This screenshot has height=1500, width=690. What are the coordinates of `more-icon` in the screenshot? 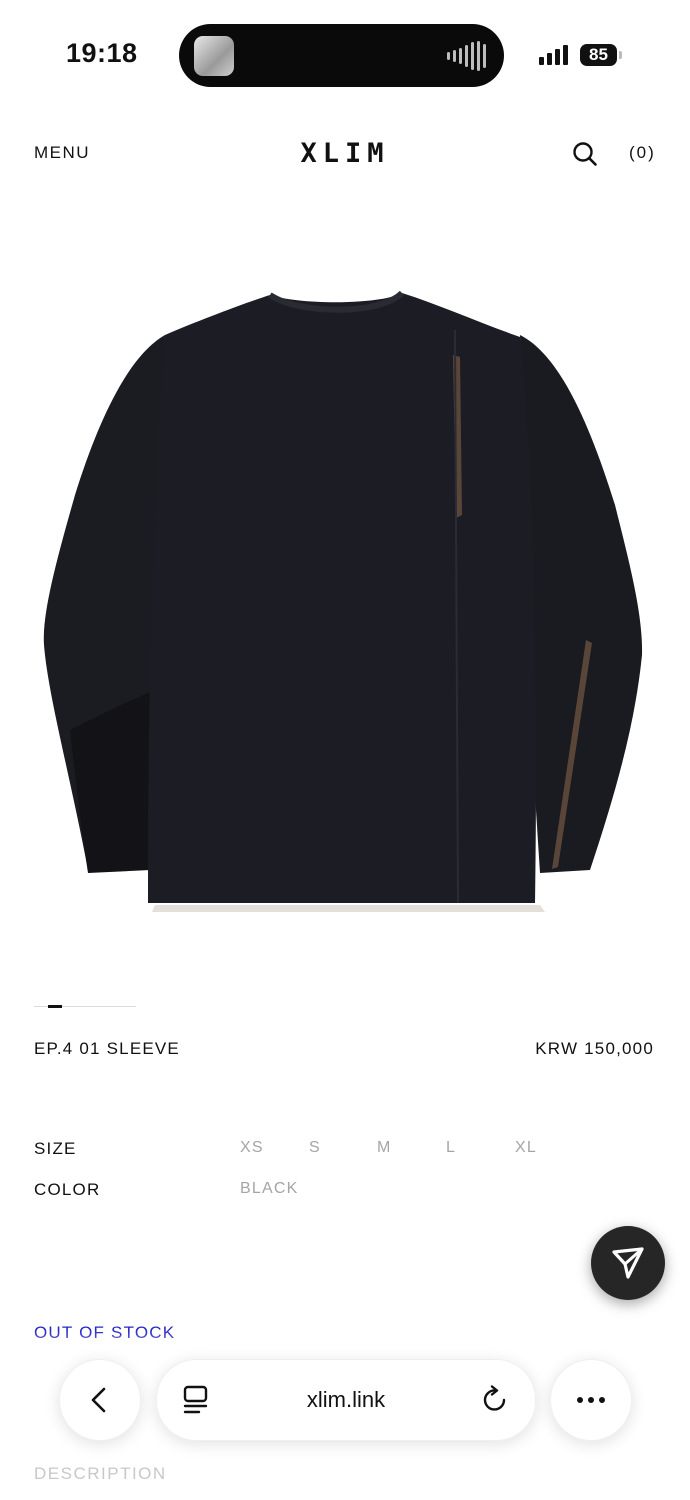 It's located at (591, 1400).